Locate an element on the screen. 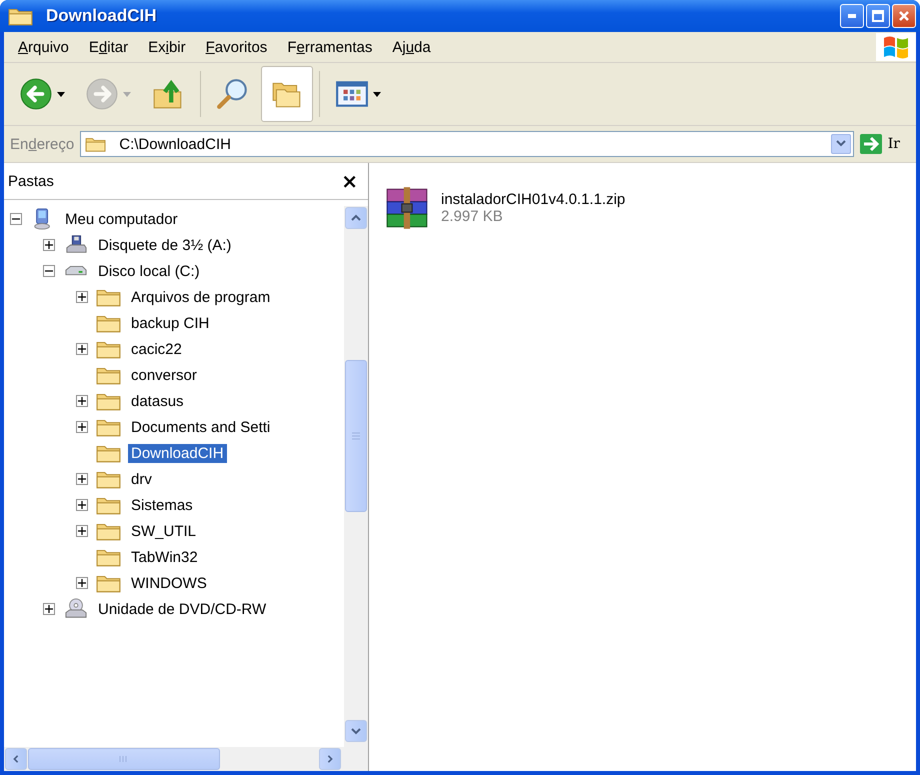  folder-icon is located at coordinates (96, 144).